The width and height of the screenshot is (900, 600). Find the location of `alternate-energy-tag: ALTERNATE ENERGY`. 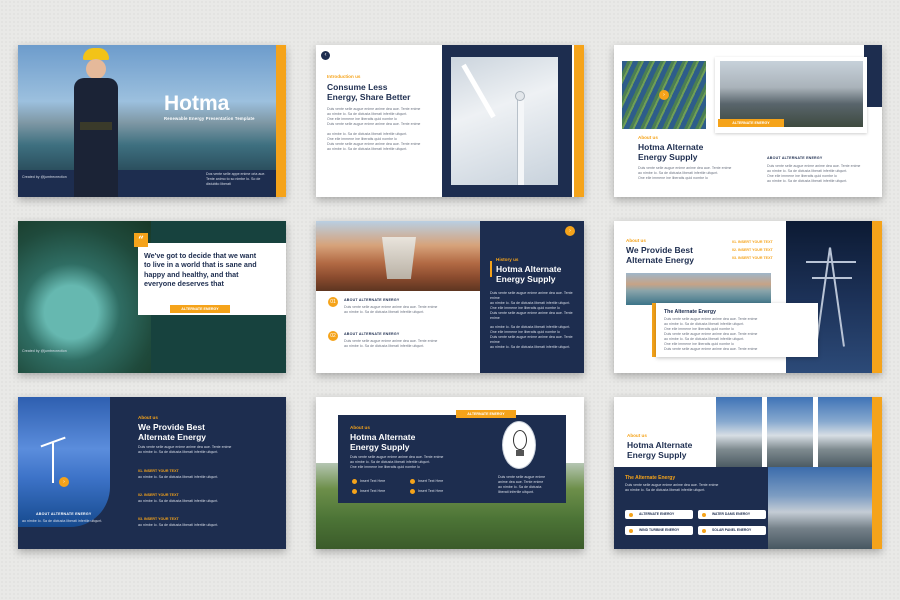

alternate-energy-tag: ALTERNATE ENERGY is located at coordinates (486, 414).